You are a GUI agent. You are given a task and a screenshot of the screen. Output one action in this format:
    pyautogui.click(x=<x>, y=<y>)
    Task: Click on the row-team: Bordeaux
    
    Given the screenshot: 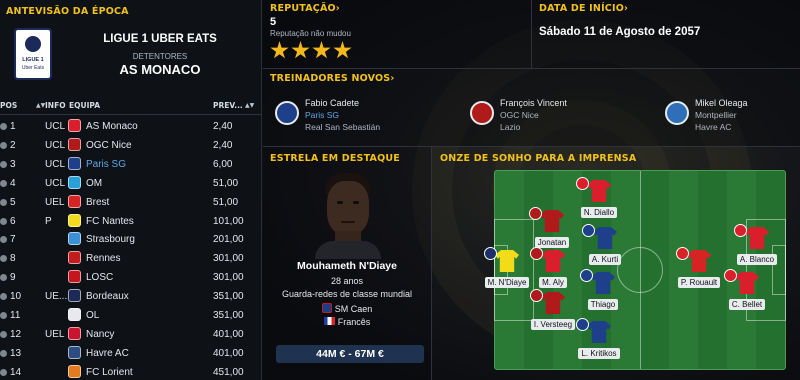 What is the action you would take?
    pyautogui.click(x=107, y=296)
    